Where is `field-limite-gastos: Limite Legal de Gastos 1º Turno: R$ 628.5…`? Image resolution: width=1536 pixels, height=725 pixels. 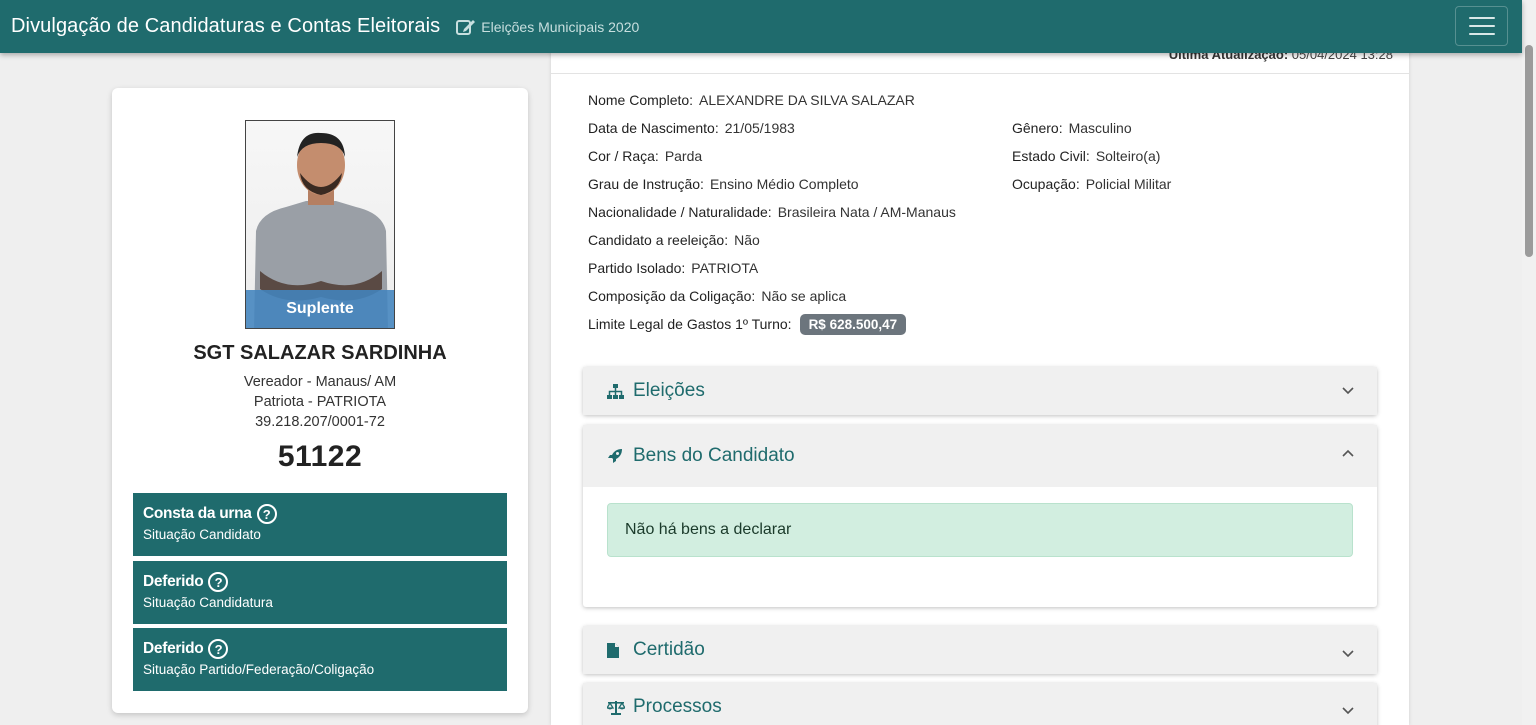 field-limite-gastos: Limite Legal de Gastos 1º Turno: R$ 628.5… is located at coordinates (747, 324).